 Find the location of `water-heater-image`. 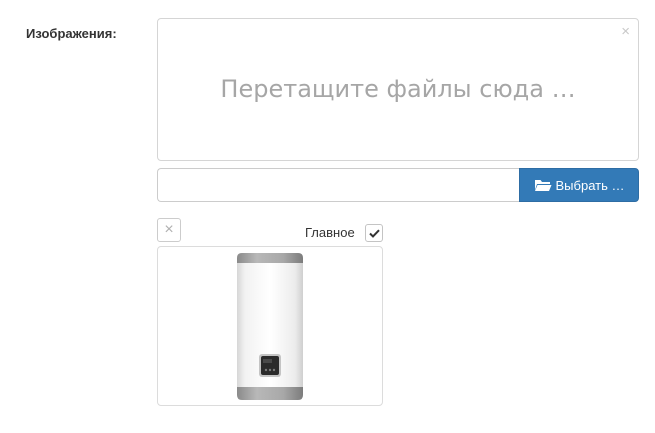

water-heater-image is located at coordinates (270, 326).